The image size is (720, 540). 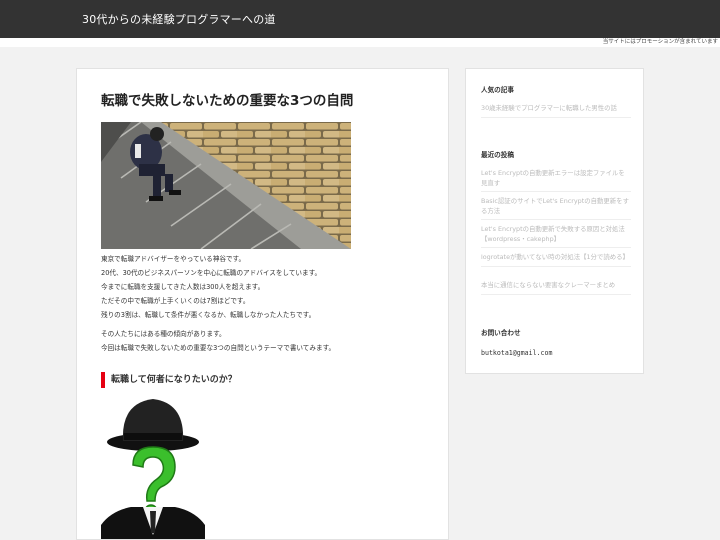 I want to click on contact-heading: お問い合わせ, so click(x=501, y=333).